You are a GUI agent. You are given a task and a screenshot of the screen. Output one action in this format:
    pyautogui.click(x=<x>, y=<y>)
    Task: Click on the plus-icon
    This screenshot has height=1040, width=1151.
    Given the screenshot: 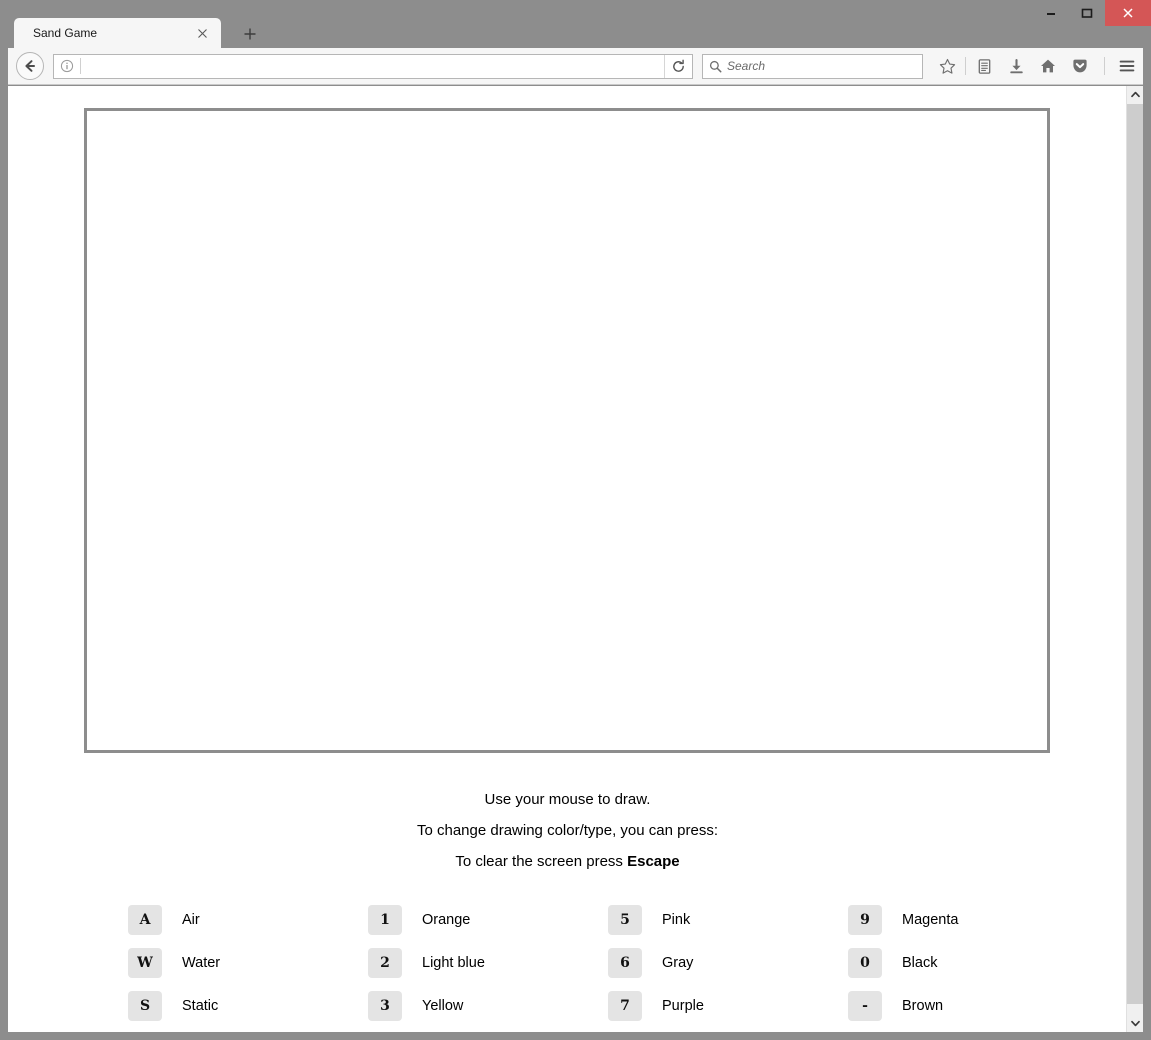 What is the action you would take?
    pyautogui.click(x=249, y=34)
    